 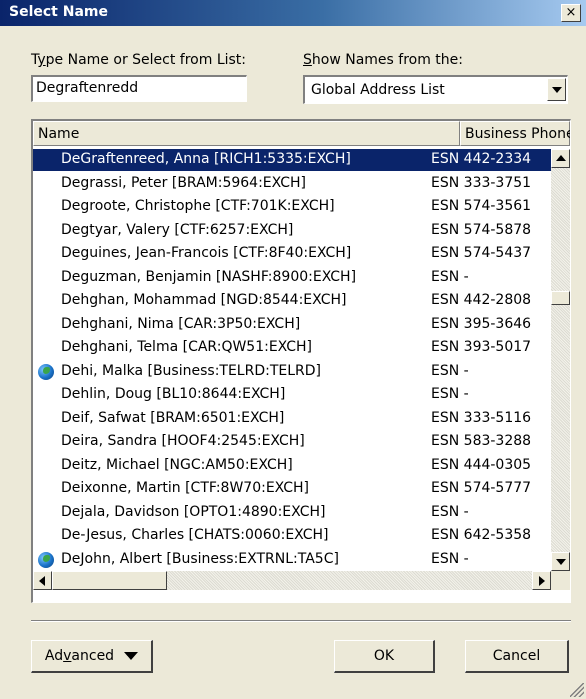 I want to click on list-item-name: Dehghani, Telma [CAR:QW51:EXCH], so click(x=187, y=347).